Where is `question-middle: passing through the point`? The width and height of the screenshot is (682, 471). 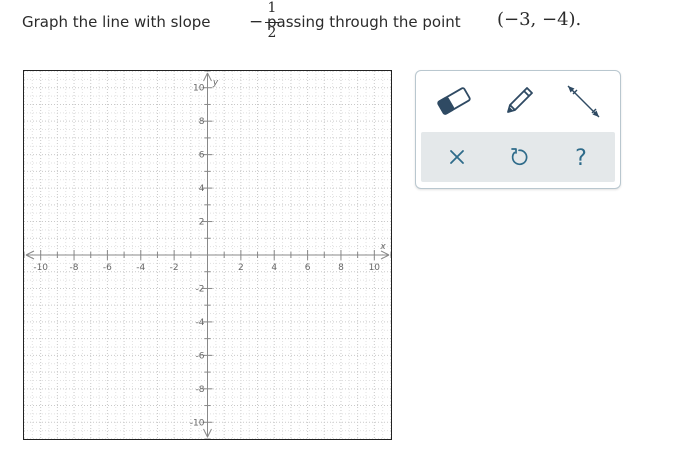 question-middle: passing through the point is located at coordinates (364, 22).